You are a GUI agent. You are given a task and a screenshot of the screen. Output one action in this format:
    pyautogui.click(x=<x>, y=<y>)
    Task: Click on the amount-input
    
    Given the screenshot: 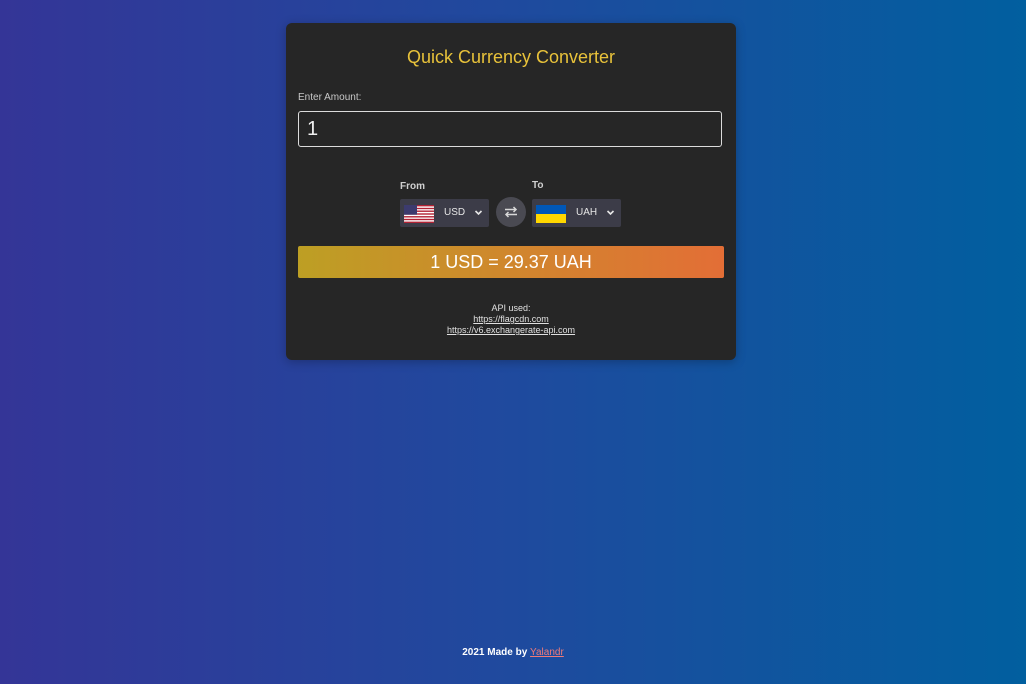 What is the action you would take?
    pyautogui.click(x=510, y=129)
    